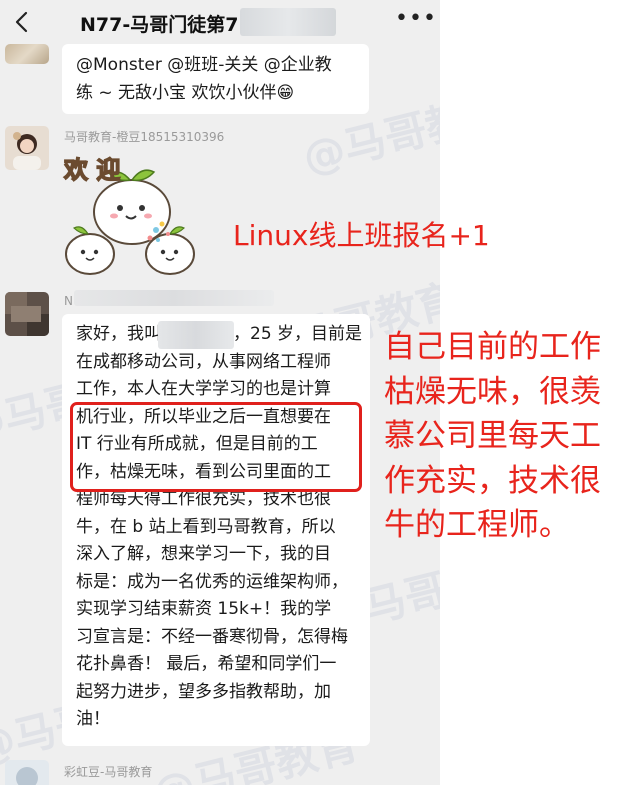  Describe the element at coordinates (215, 79) in the screenshot. I see `message-bubble: @Monster @班班-关关 @企业教 练 ~ 无敌小宝 欢饮小伙伴😁` at that location.